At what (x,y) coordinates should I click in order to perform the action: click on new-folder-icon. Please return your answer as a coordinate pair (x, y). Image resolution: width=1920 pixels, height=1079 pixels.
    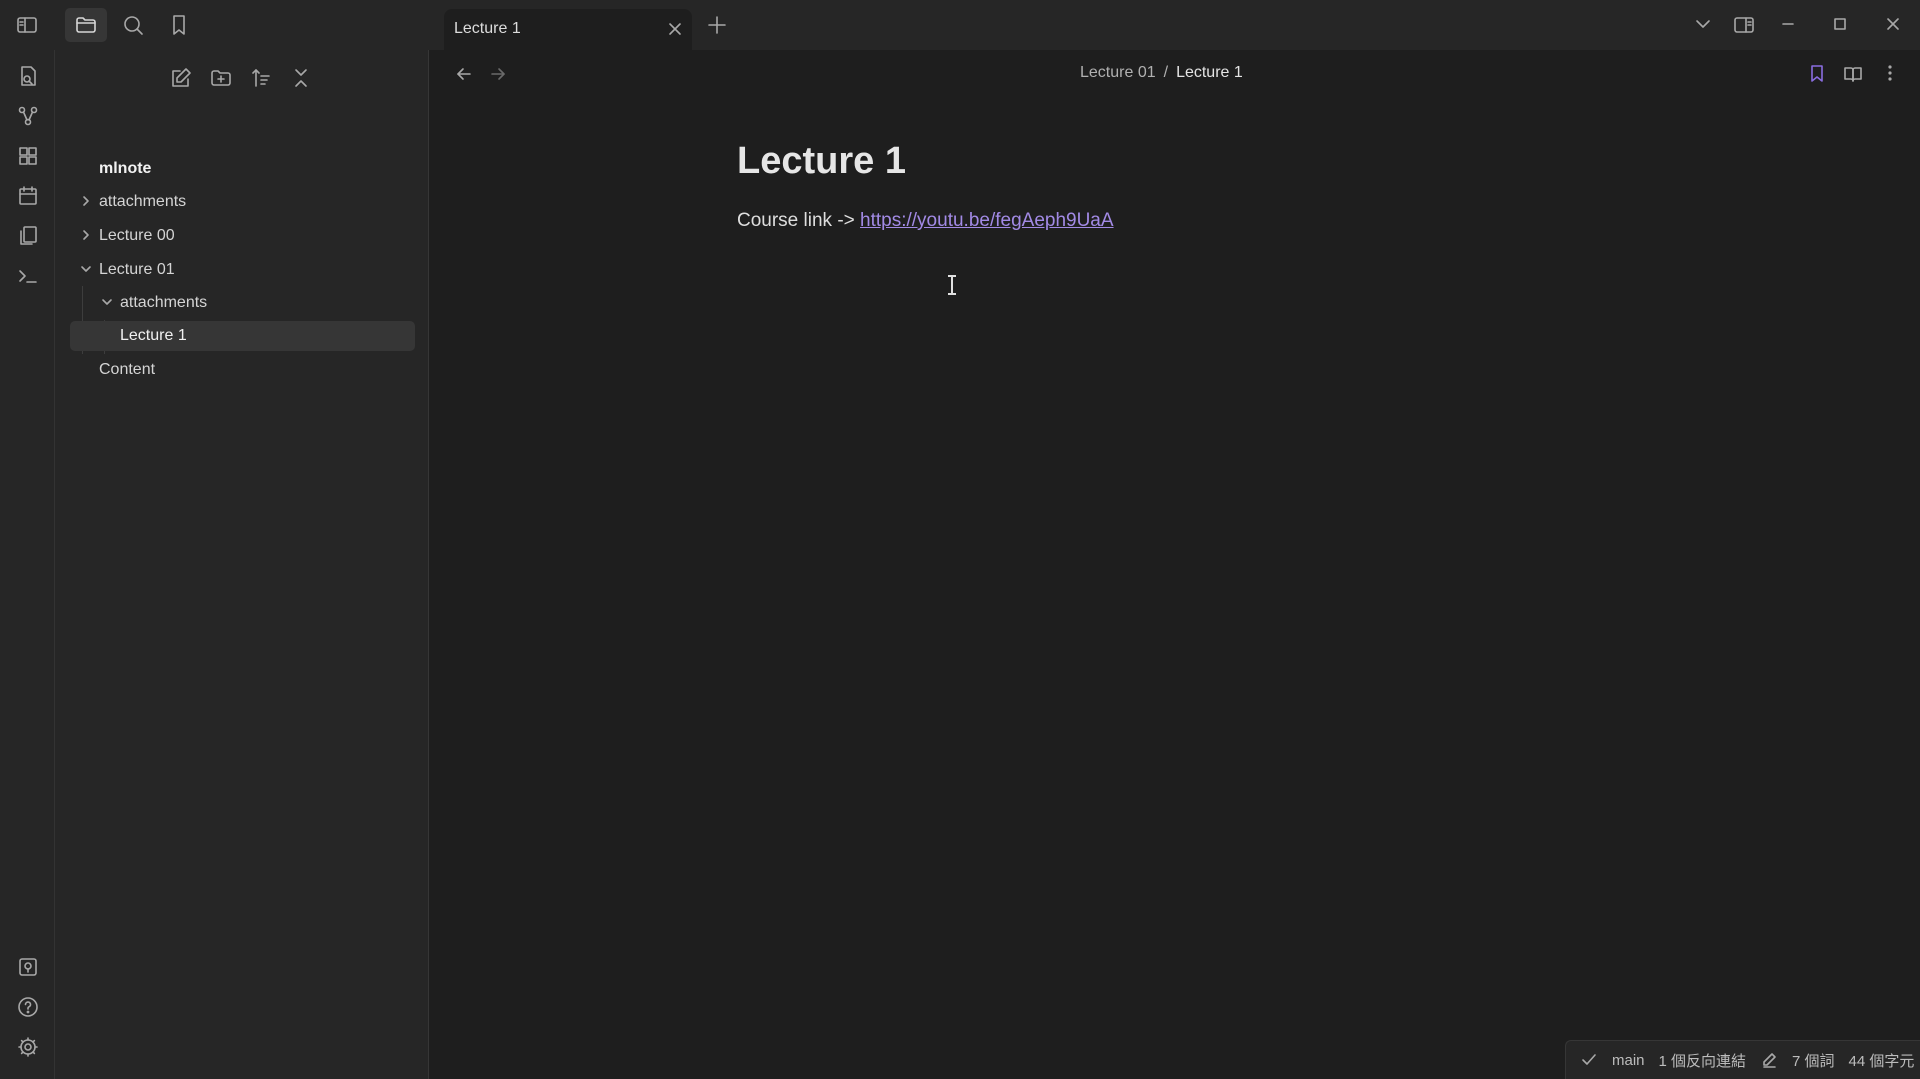
    Looking at the image, I should click on (221, 78).